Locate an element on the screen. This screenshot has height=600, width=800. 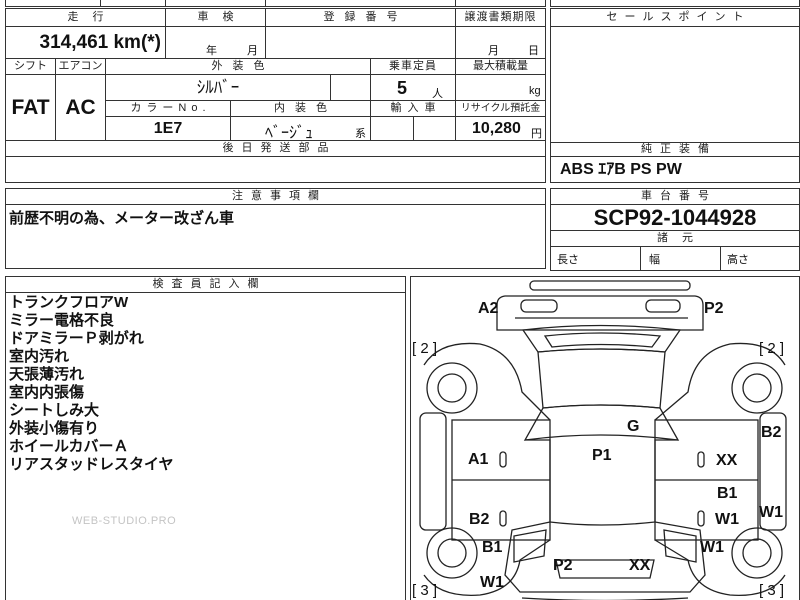
exterior-color-value: ｼﾙﾊﾞｰ is located at coordinates (218, 87).